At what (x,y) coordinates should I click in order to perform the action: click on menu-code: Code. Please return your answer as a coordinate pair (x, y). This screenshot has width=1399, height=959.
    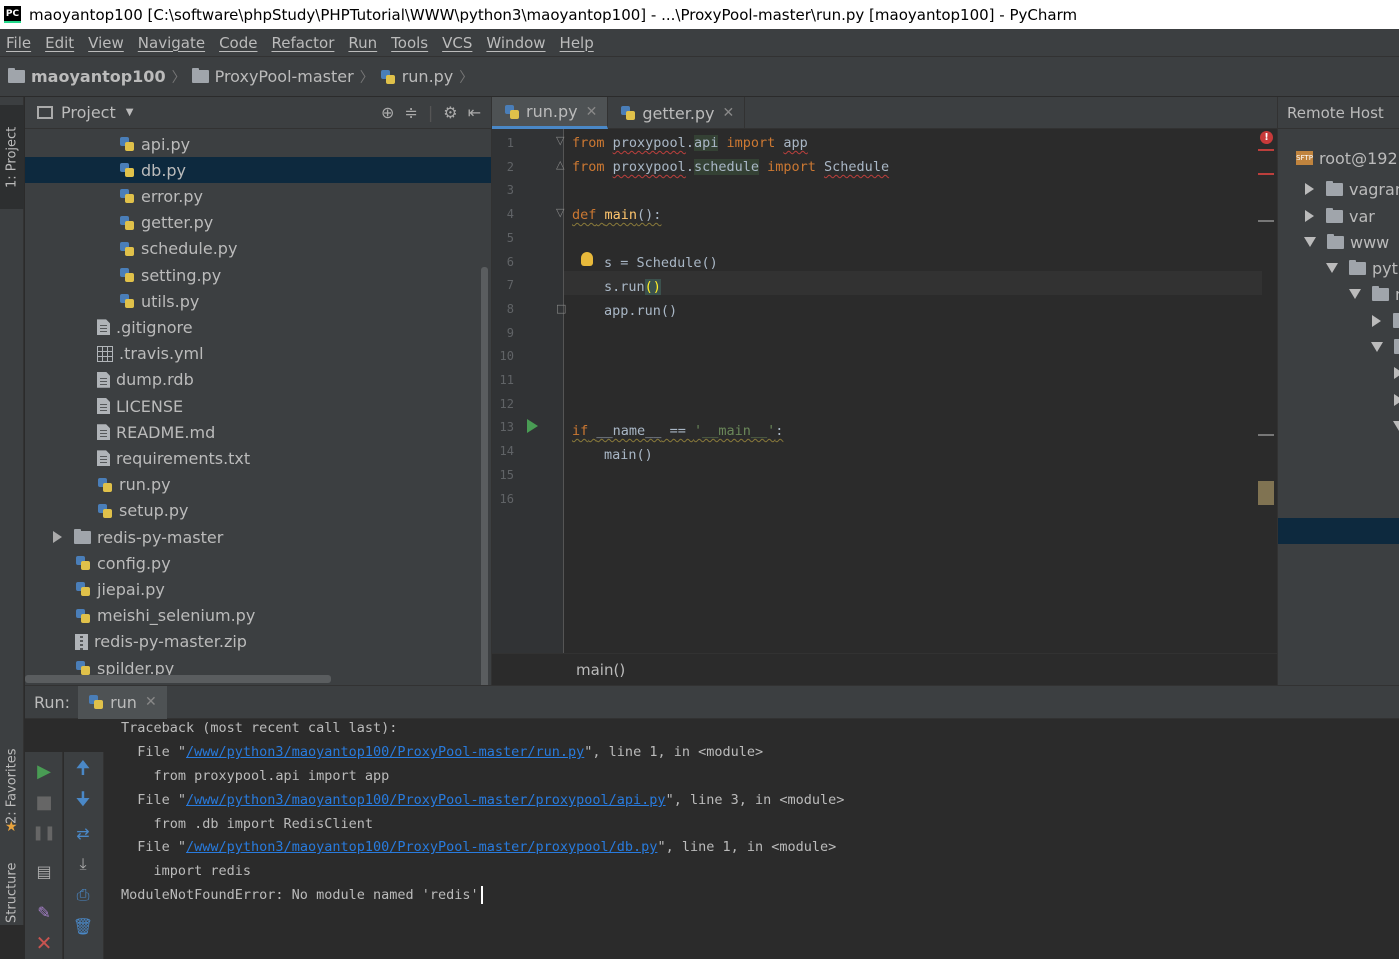
    Looking at the image, I should click on (239, 43).